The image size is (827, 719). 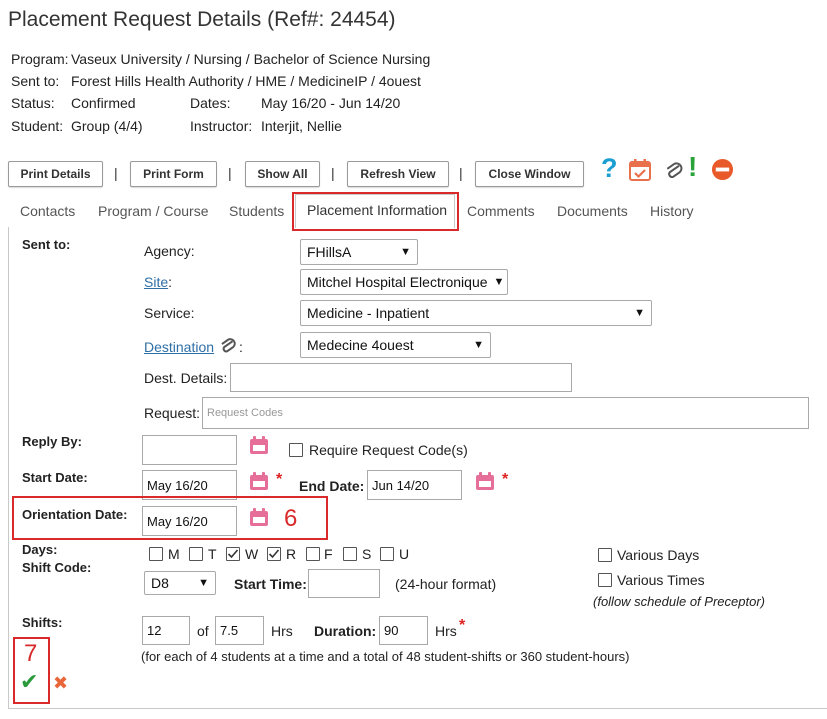 What do you see at coordinates (398, 174) in the screenshot?
I see `refresh-view-button: Refresh View` at bounding box center [398, 174].